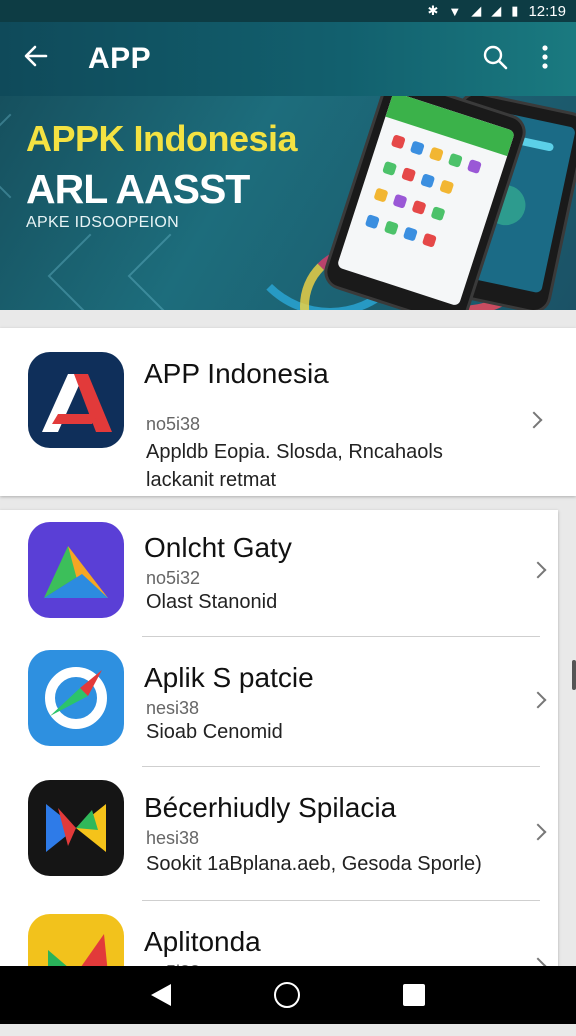  What do you see at coordinates (288, 11) in the screenshot?
I see `status-bar: ✱ ▼ ◢ ◢ ▮ 12:19` at bounding box center [288, 11].